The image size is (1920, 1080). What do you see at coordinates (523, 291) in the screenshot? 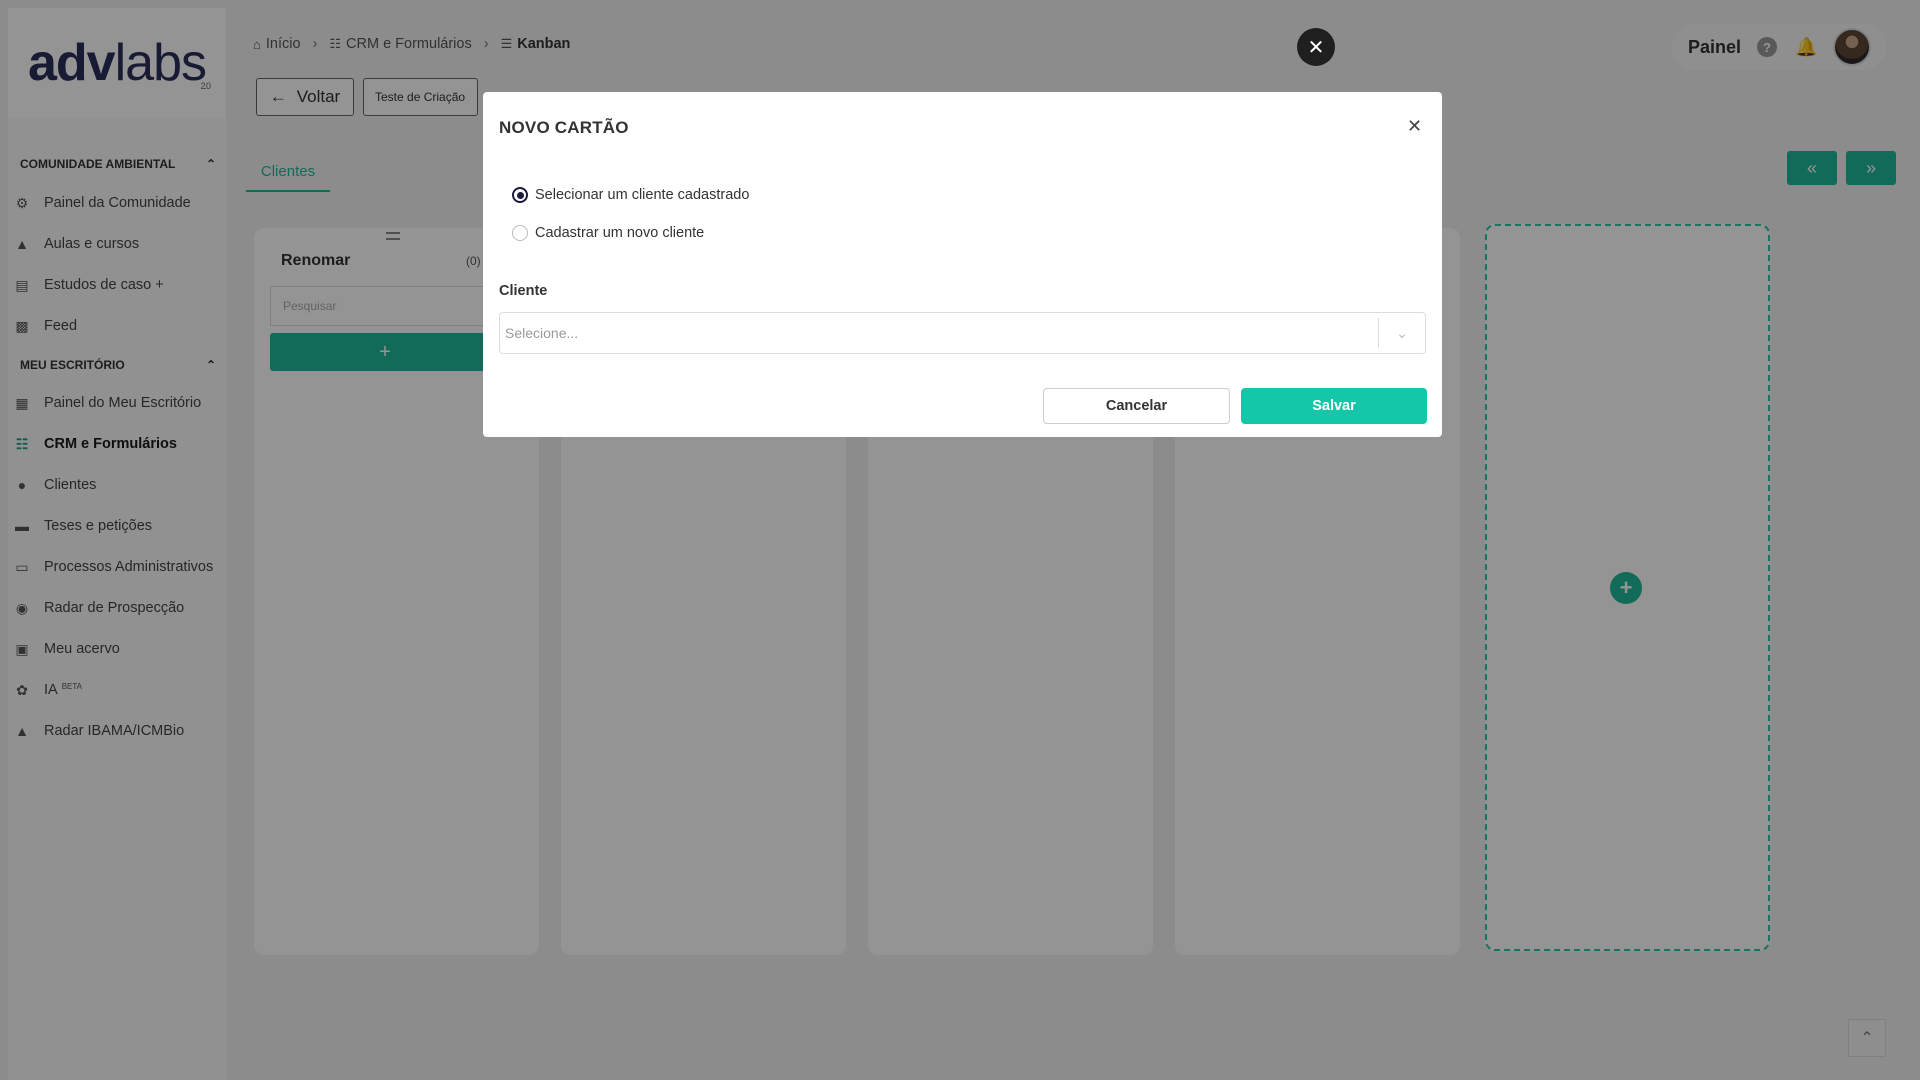
I see `client-field-label: Cliente` at bounding box center [523, 291].